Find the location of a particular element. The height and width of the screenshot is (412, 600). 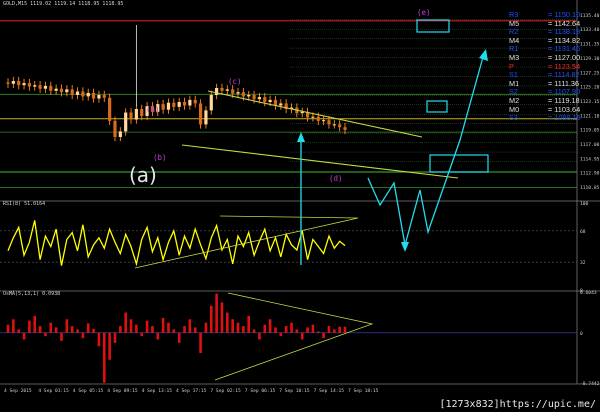

ohlc-values: 1119.02 1119.14 1118.95 1118.95 is located at coordinates (77, 4).